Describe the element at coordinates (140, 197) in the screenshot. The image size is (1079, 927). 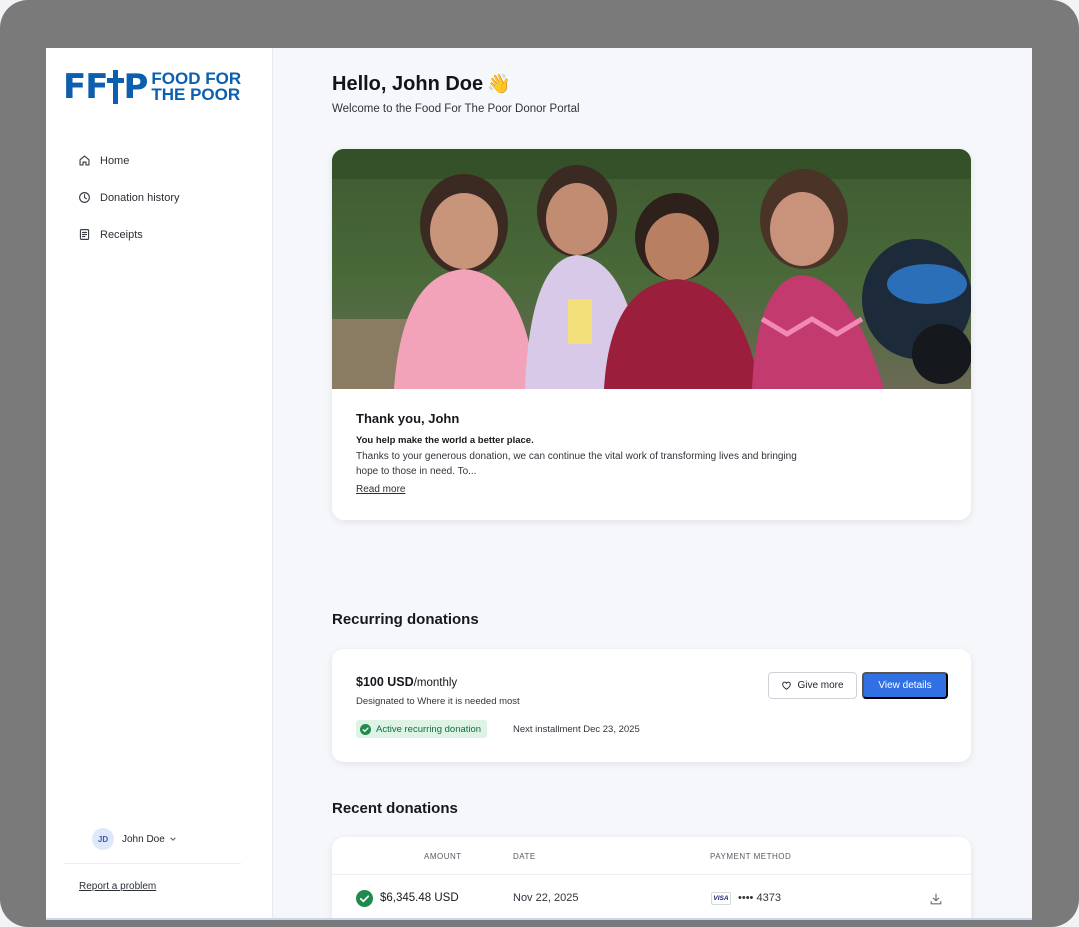
I see `sidebar-item-label: Donation history` at that location.